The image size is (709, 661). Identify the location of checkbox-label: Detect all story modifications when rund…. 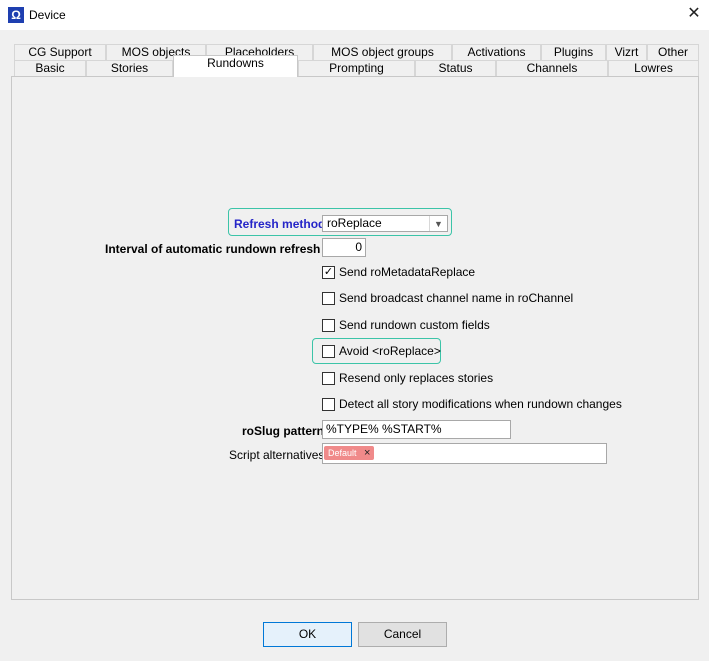
(480, 404).